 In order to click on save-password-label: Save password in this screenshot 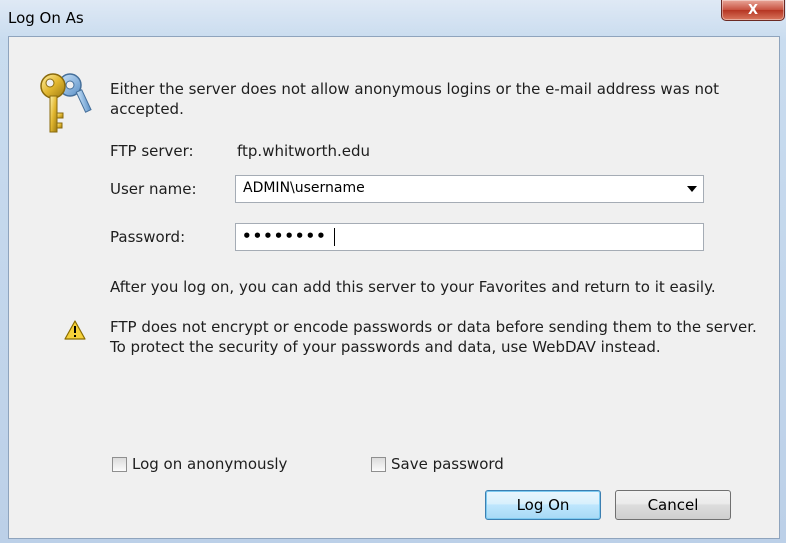, I will do `click(447, 464)`.